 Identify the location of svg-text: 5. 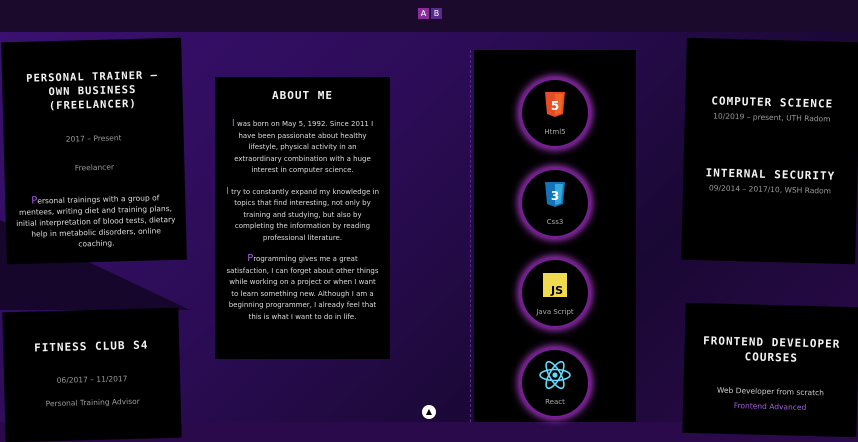
(555, 106).